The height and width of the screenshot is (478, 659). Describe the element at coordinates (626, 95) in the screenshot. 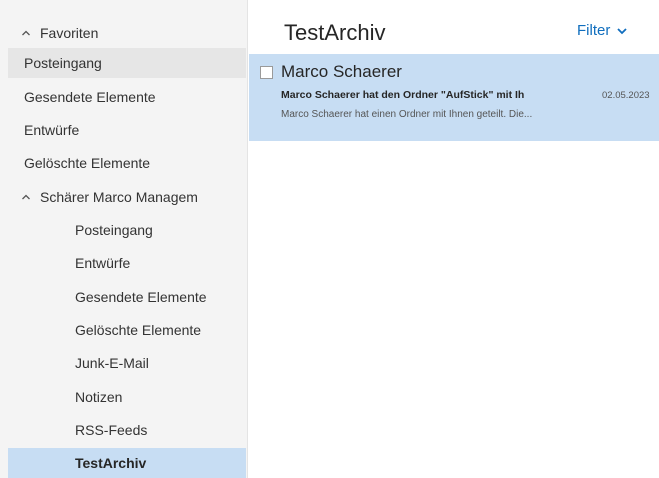

I see `message-date: 02.05.2023` at that location.